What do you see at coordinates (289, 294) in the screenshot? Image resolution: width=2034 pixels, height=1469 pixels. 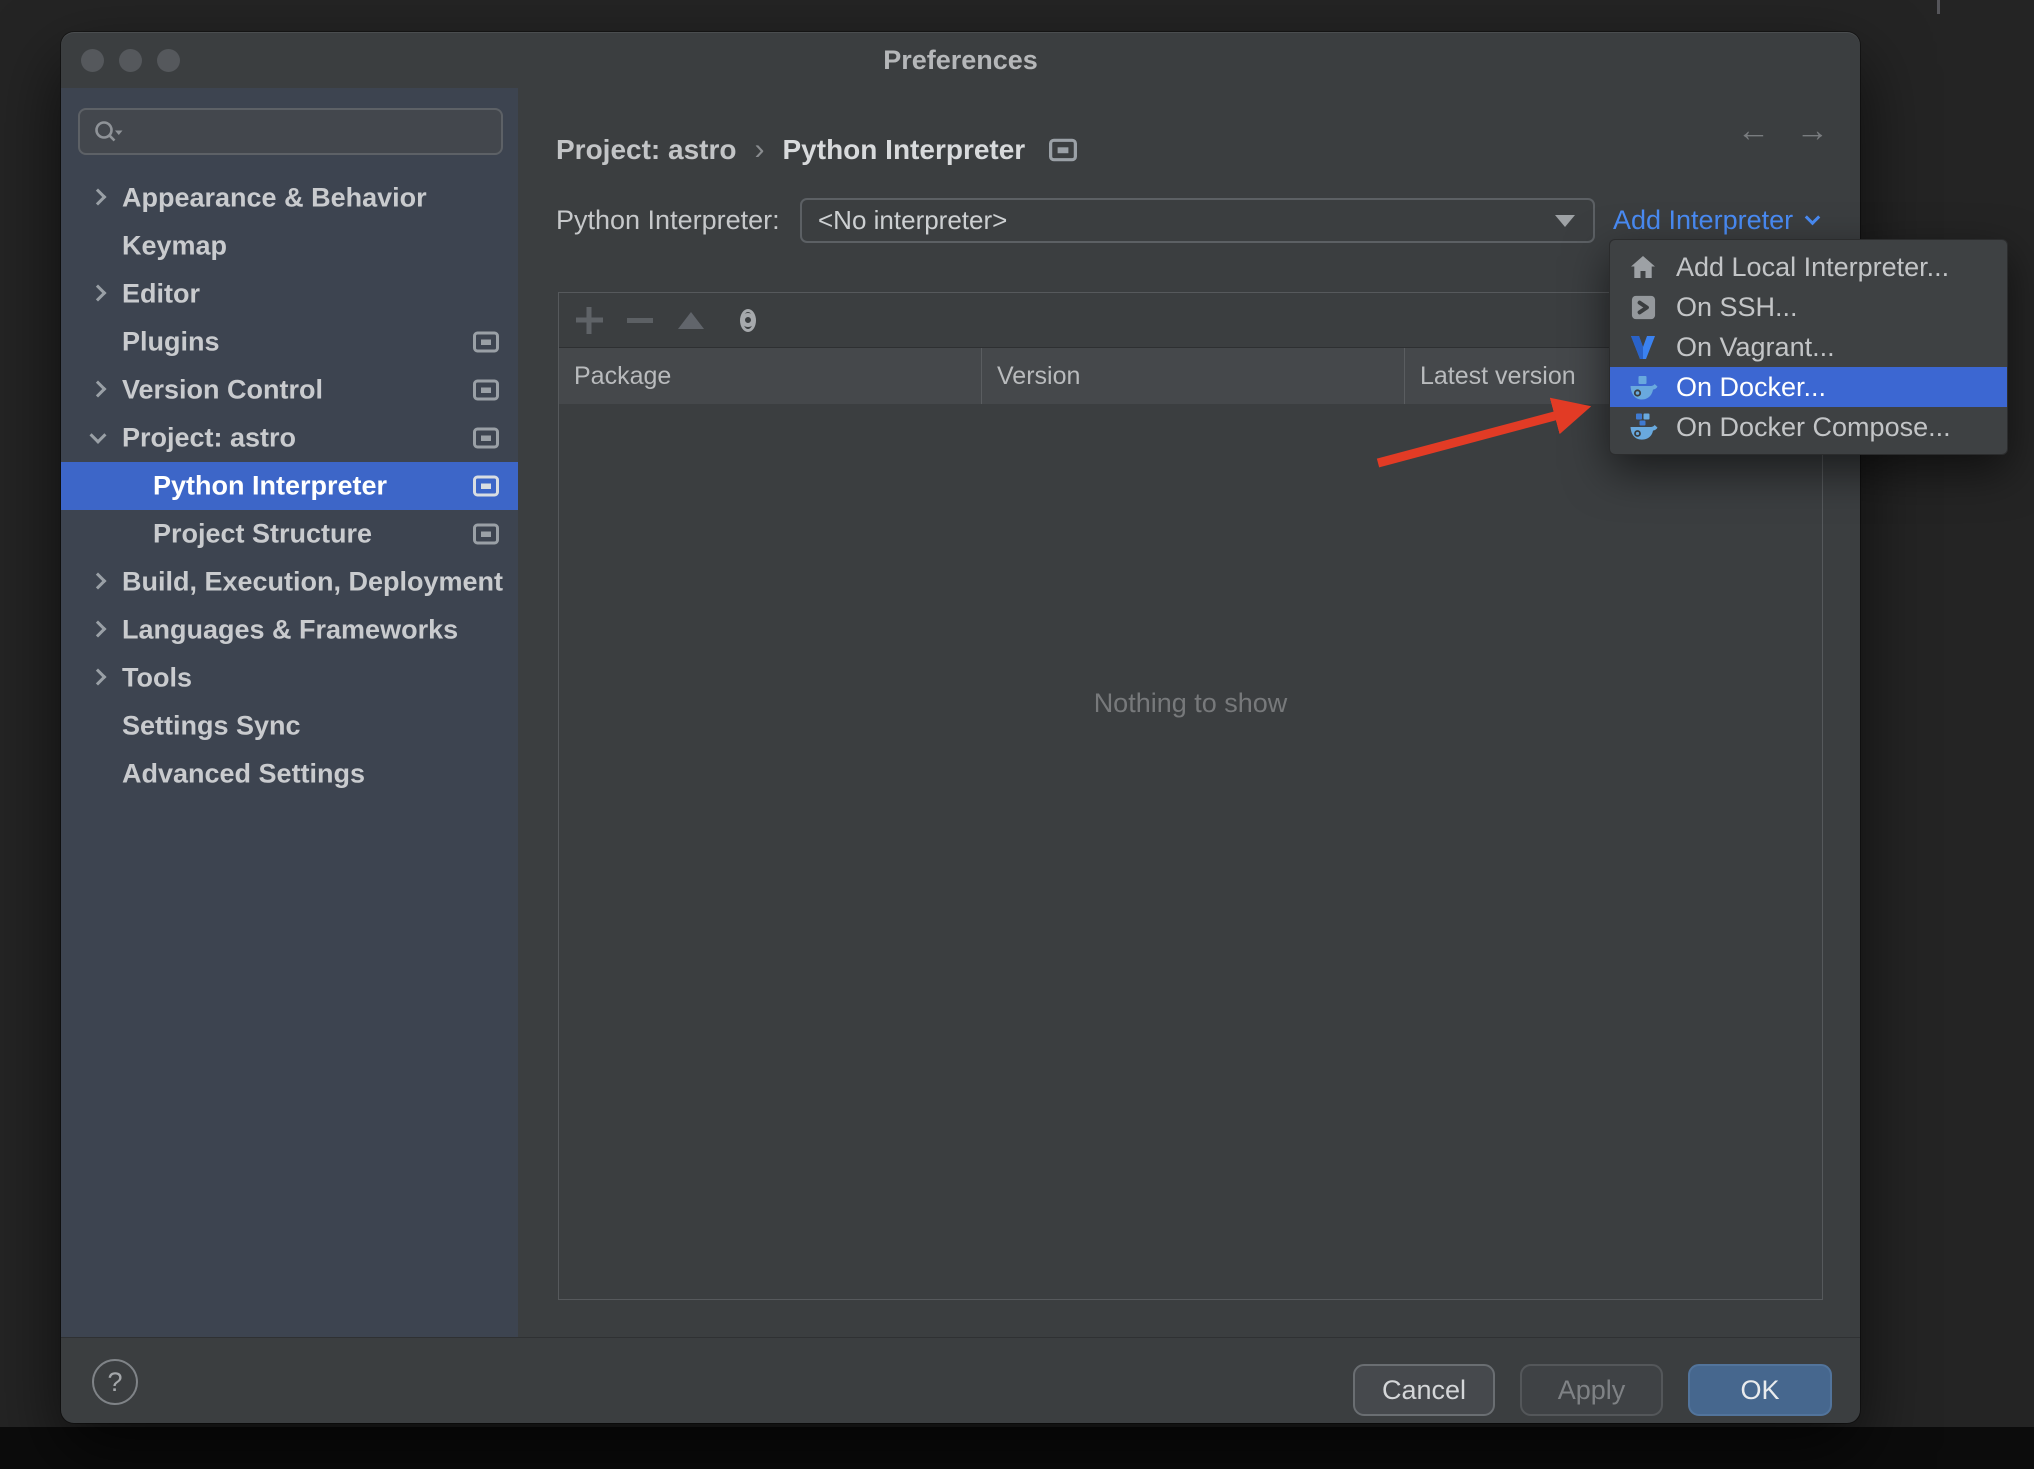 I see `sidebar-item-editor: Editor` at bounding box center [289, 294].